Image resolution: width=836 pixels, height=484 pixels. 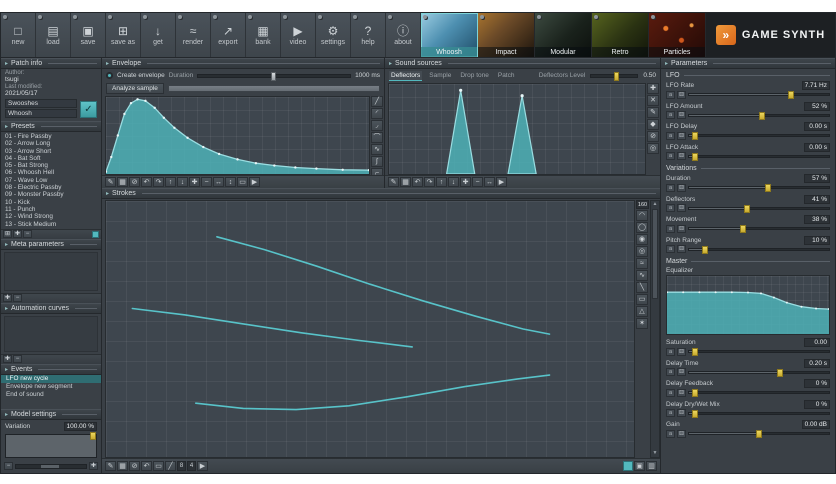 I want to click on stroke-number-box: 8, so click(x=181, y=466).